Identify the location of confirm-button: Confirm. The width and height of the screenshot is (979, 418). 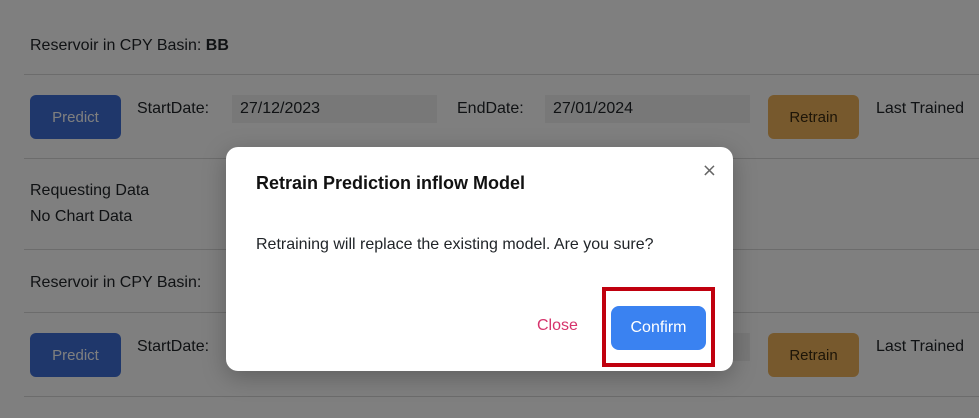
(658, 328).